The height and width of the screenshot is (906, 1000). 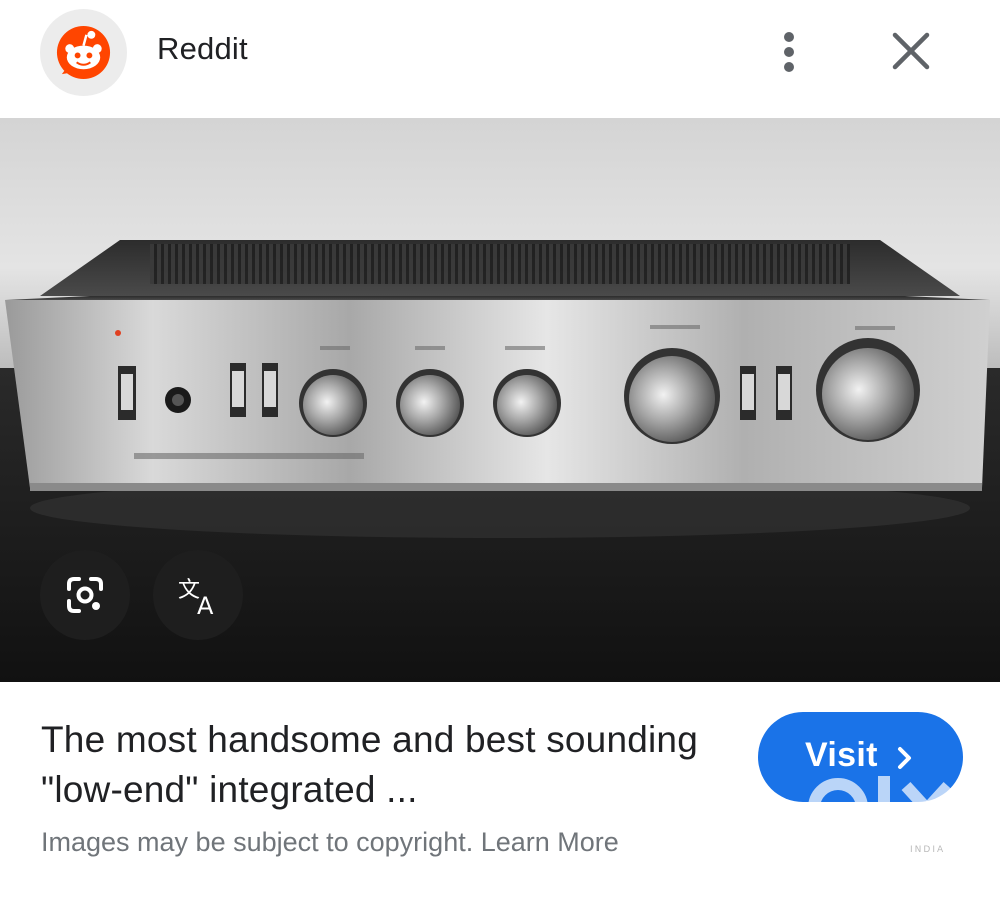 What do you see at coordinates (261, 842) in the screenshot?
I see `copyright-text: Images may be subject to copyright.` at bounding box center [261, 842].